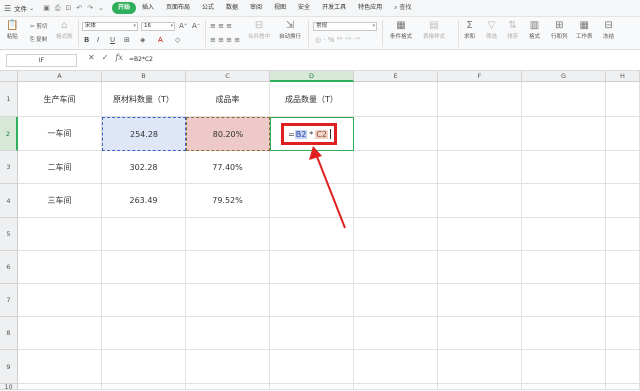 The width and height of the screenshot is (640, 391). What do you see at coordinates (315, 153) in the screenshot?
I see `arrow-head` at bounding box center [315, 153].